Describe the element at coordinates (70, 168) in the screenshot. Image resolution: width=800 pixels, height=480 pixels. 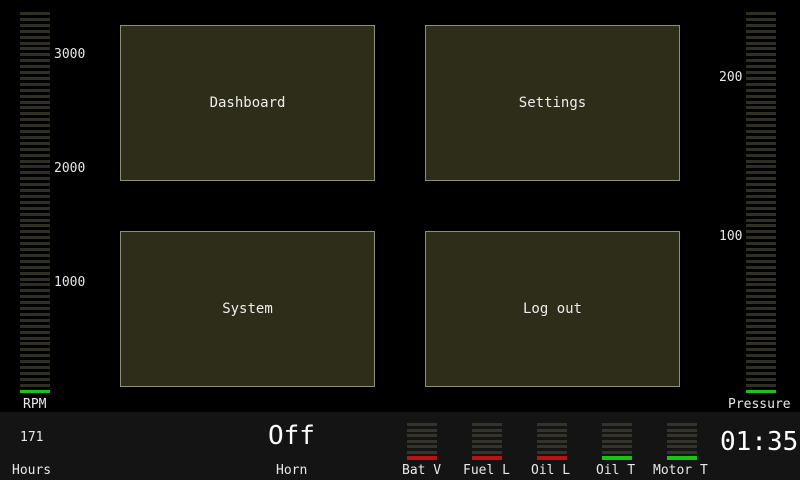
I see `rpm-tick-2000: 2000` at that location.